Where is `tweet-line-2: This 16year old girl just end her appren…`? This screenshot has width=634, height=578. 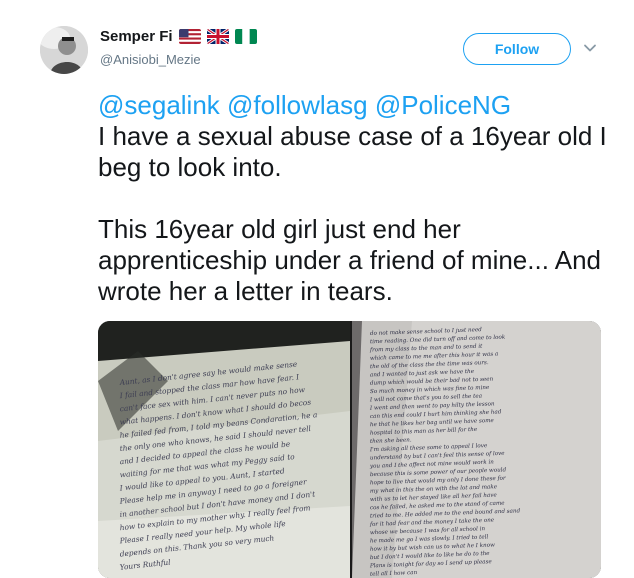
tweet-line-2: This 16year old girl just end her appren… is located at coordinates (349, 260).